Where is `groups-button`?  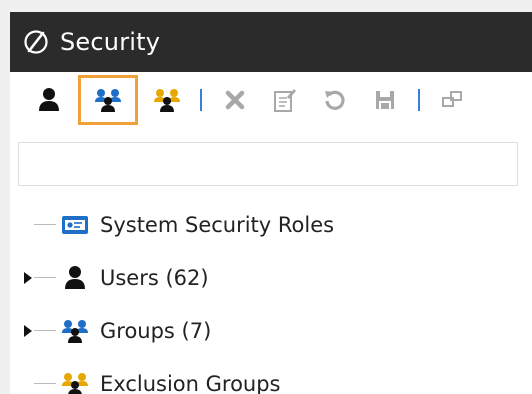 groups-button is located at coordinates (108, 100).